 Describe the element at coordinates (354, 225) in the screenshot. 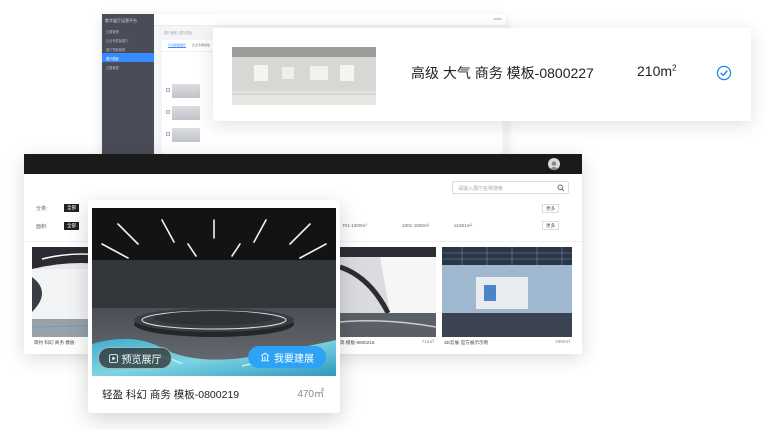

I see `filter-area-option: 701-1000m²` at that location.